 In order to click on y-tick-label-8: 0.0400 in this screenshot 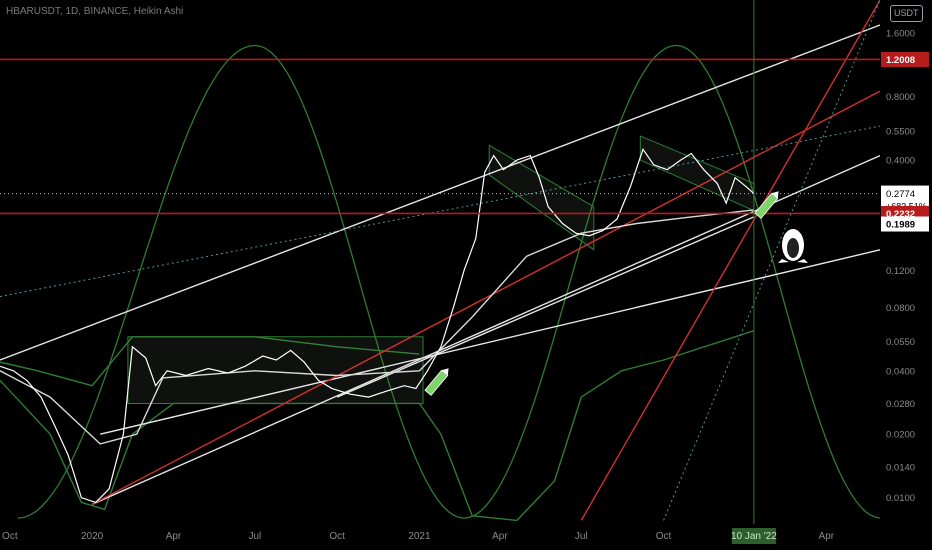, I will do `click(900, 371)`.